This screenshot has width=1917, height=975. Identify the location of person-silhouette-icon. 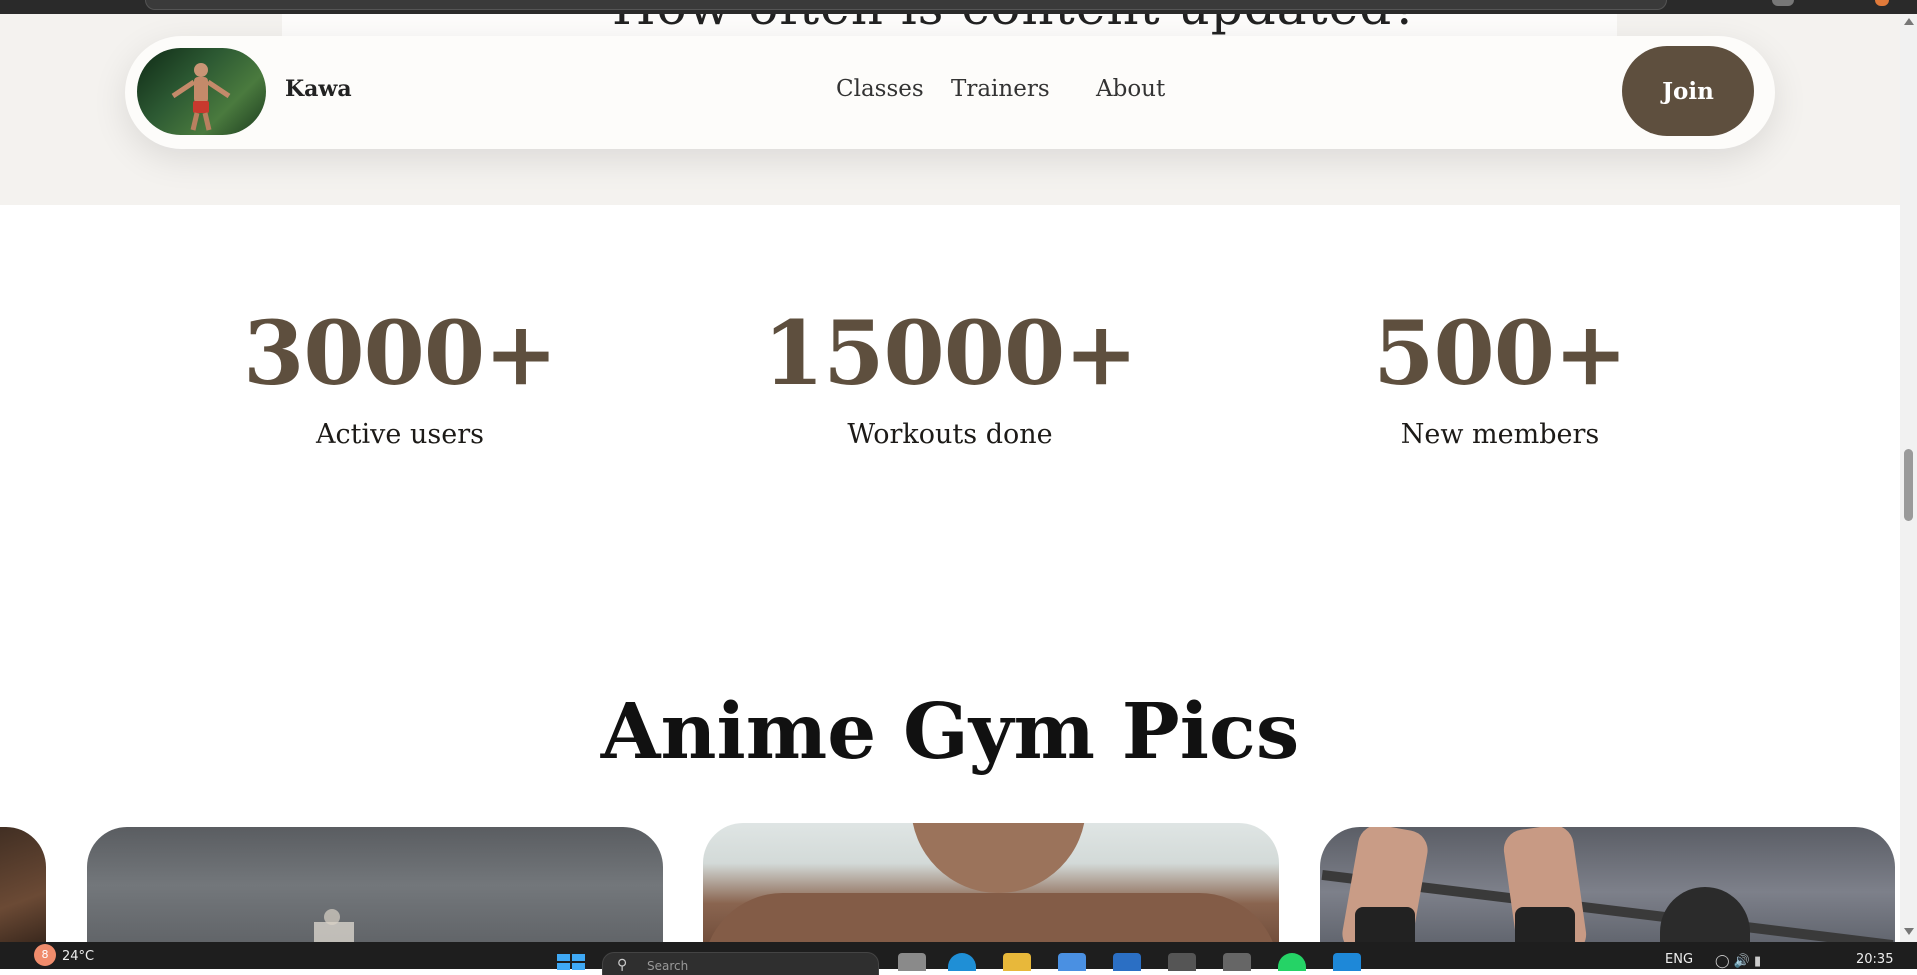
(201, 97).